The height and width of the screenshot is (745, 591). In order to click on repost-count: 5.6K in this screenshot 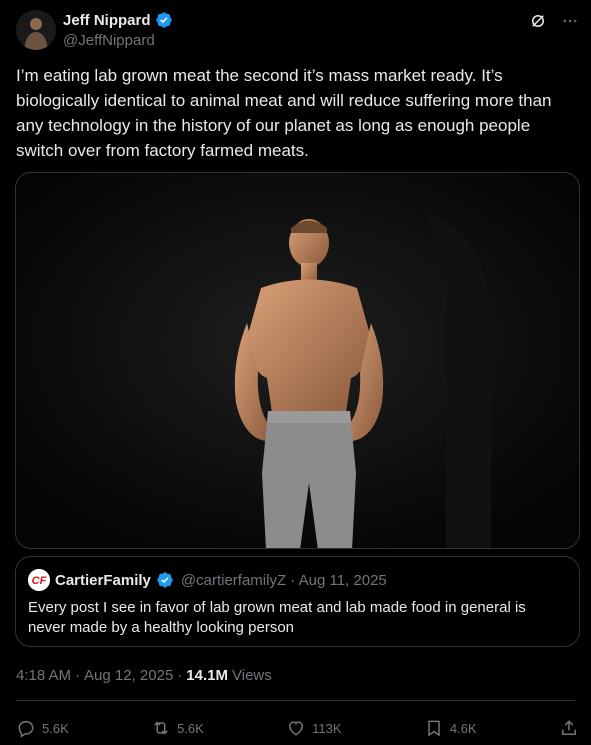, I will do `click(190, 728)`.